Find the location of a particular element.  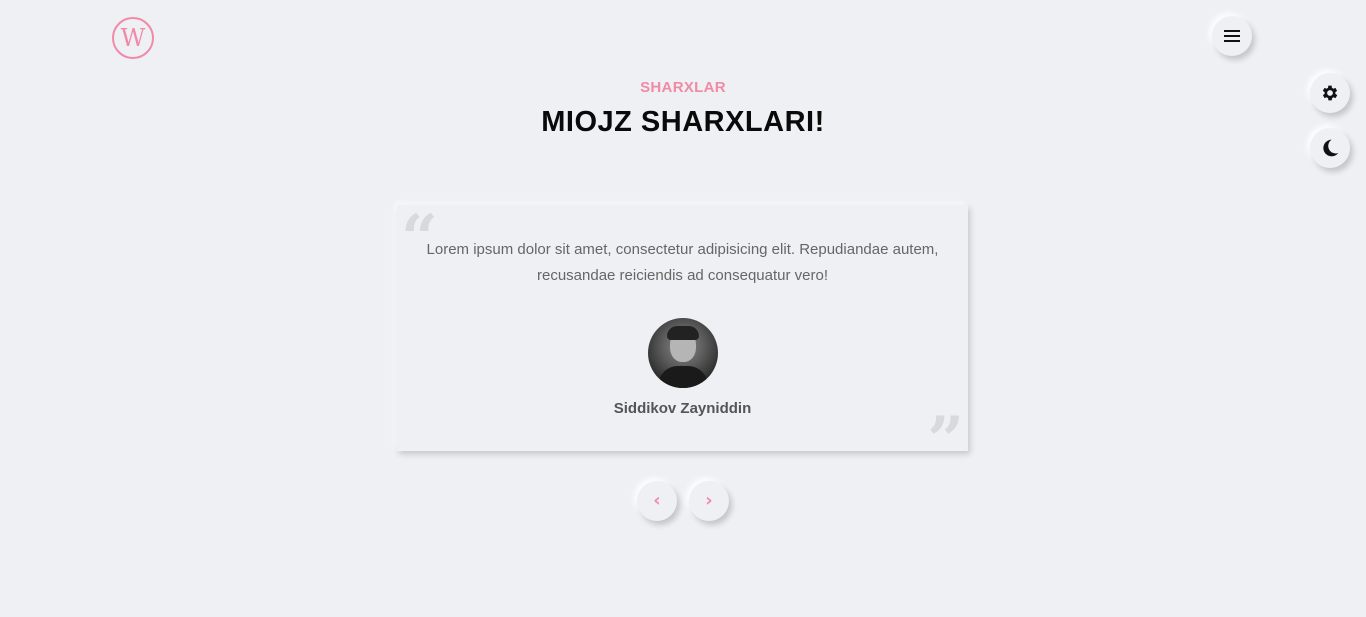

chevron-right-icon: › is located at coordinates (709, 500).